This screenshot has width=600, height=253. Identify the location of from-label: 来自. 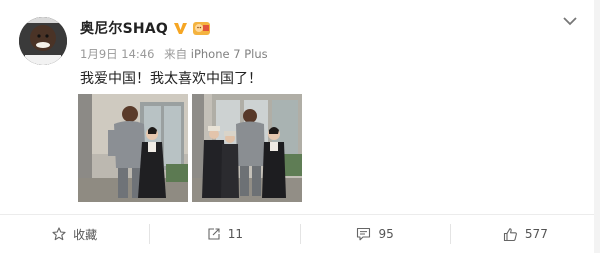
(176, 54).